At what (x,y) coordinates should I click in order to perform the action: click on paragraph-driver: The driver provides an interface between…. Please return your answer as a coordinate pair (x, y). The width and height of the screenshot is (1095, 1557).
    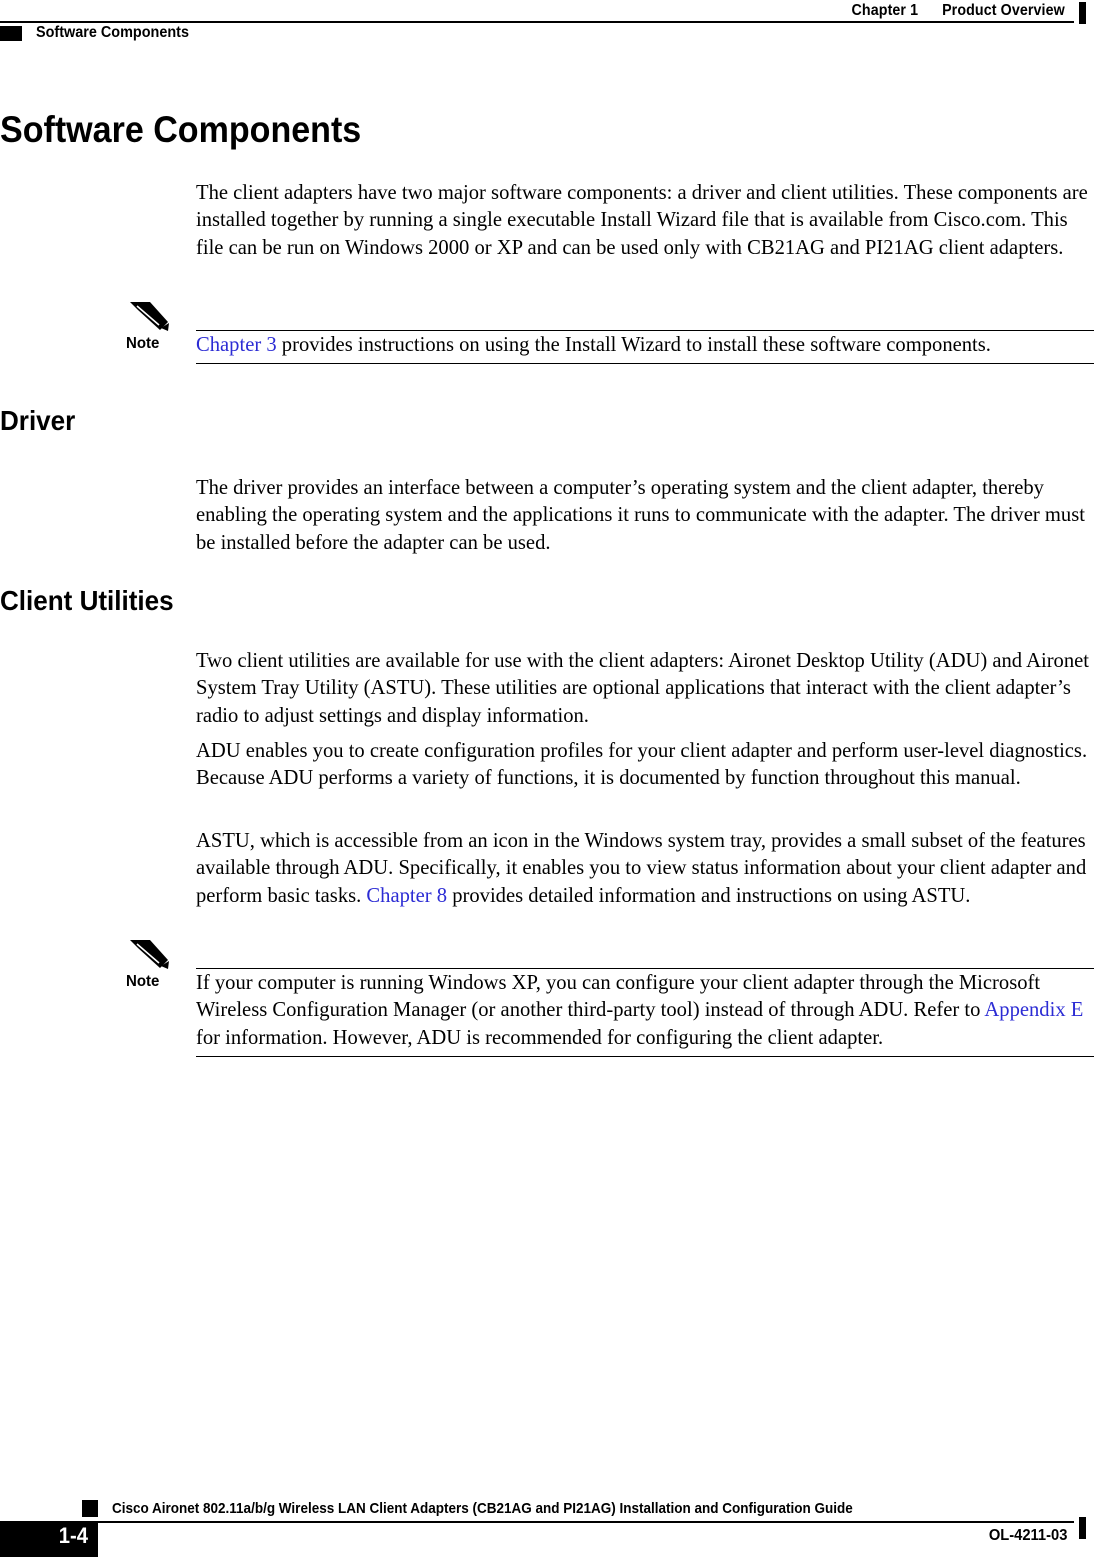
    Looking at the image, I should click on (640, 515).